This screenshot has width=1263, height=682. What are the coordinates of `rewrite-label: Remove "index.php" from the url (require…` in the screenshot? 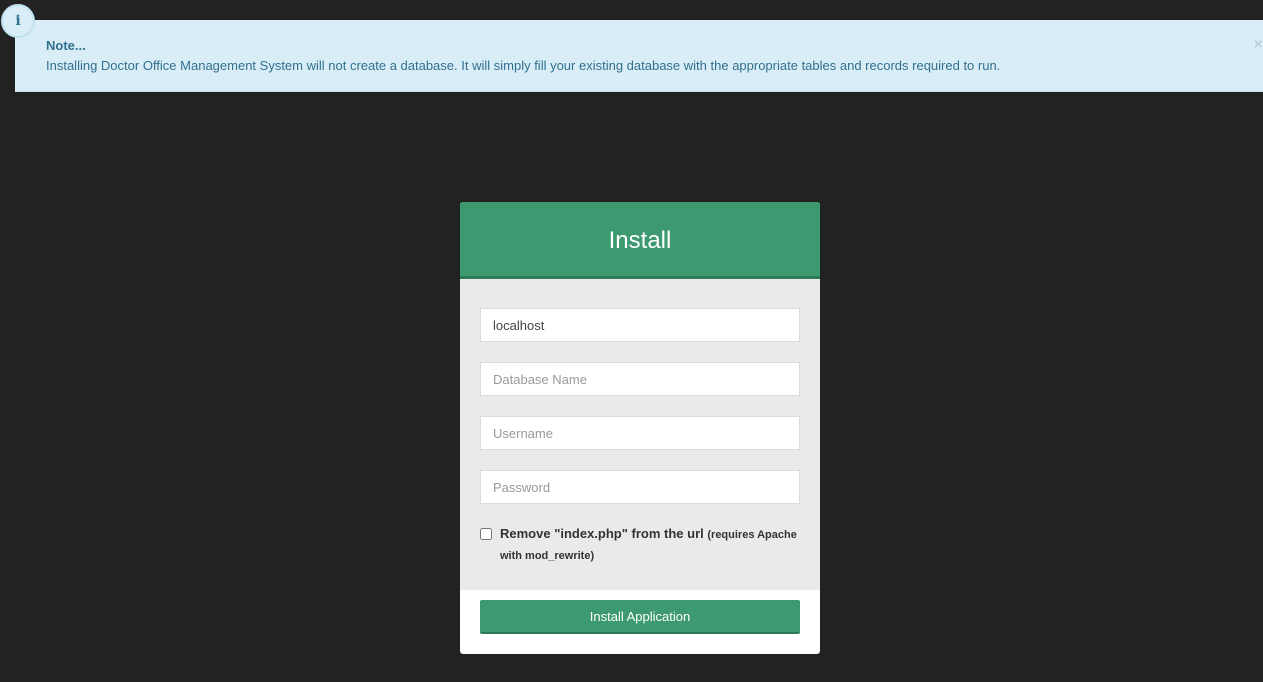 It's located at (650, 545).